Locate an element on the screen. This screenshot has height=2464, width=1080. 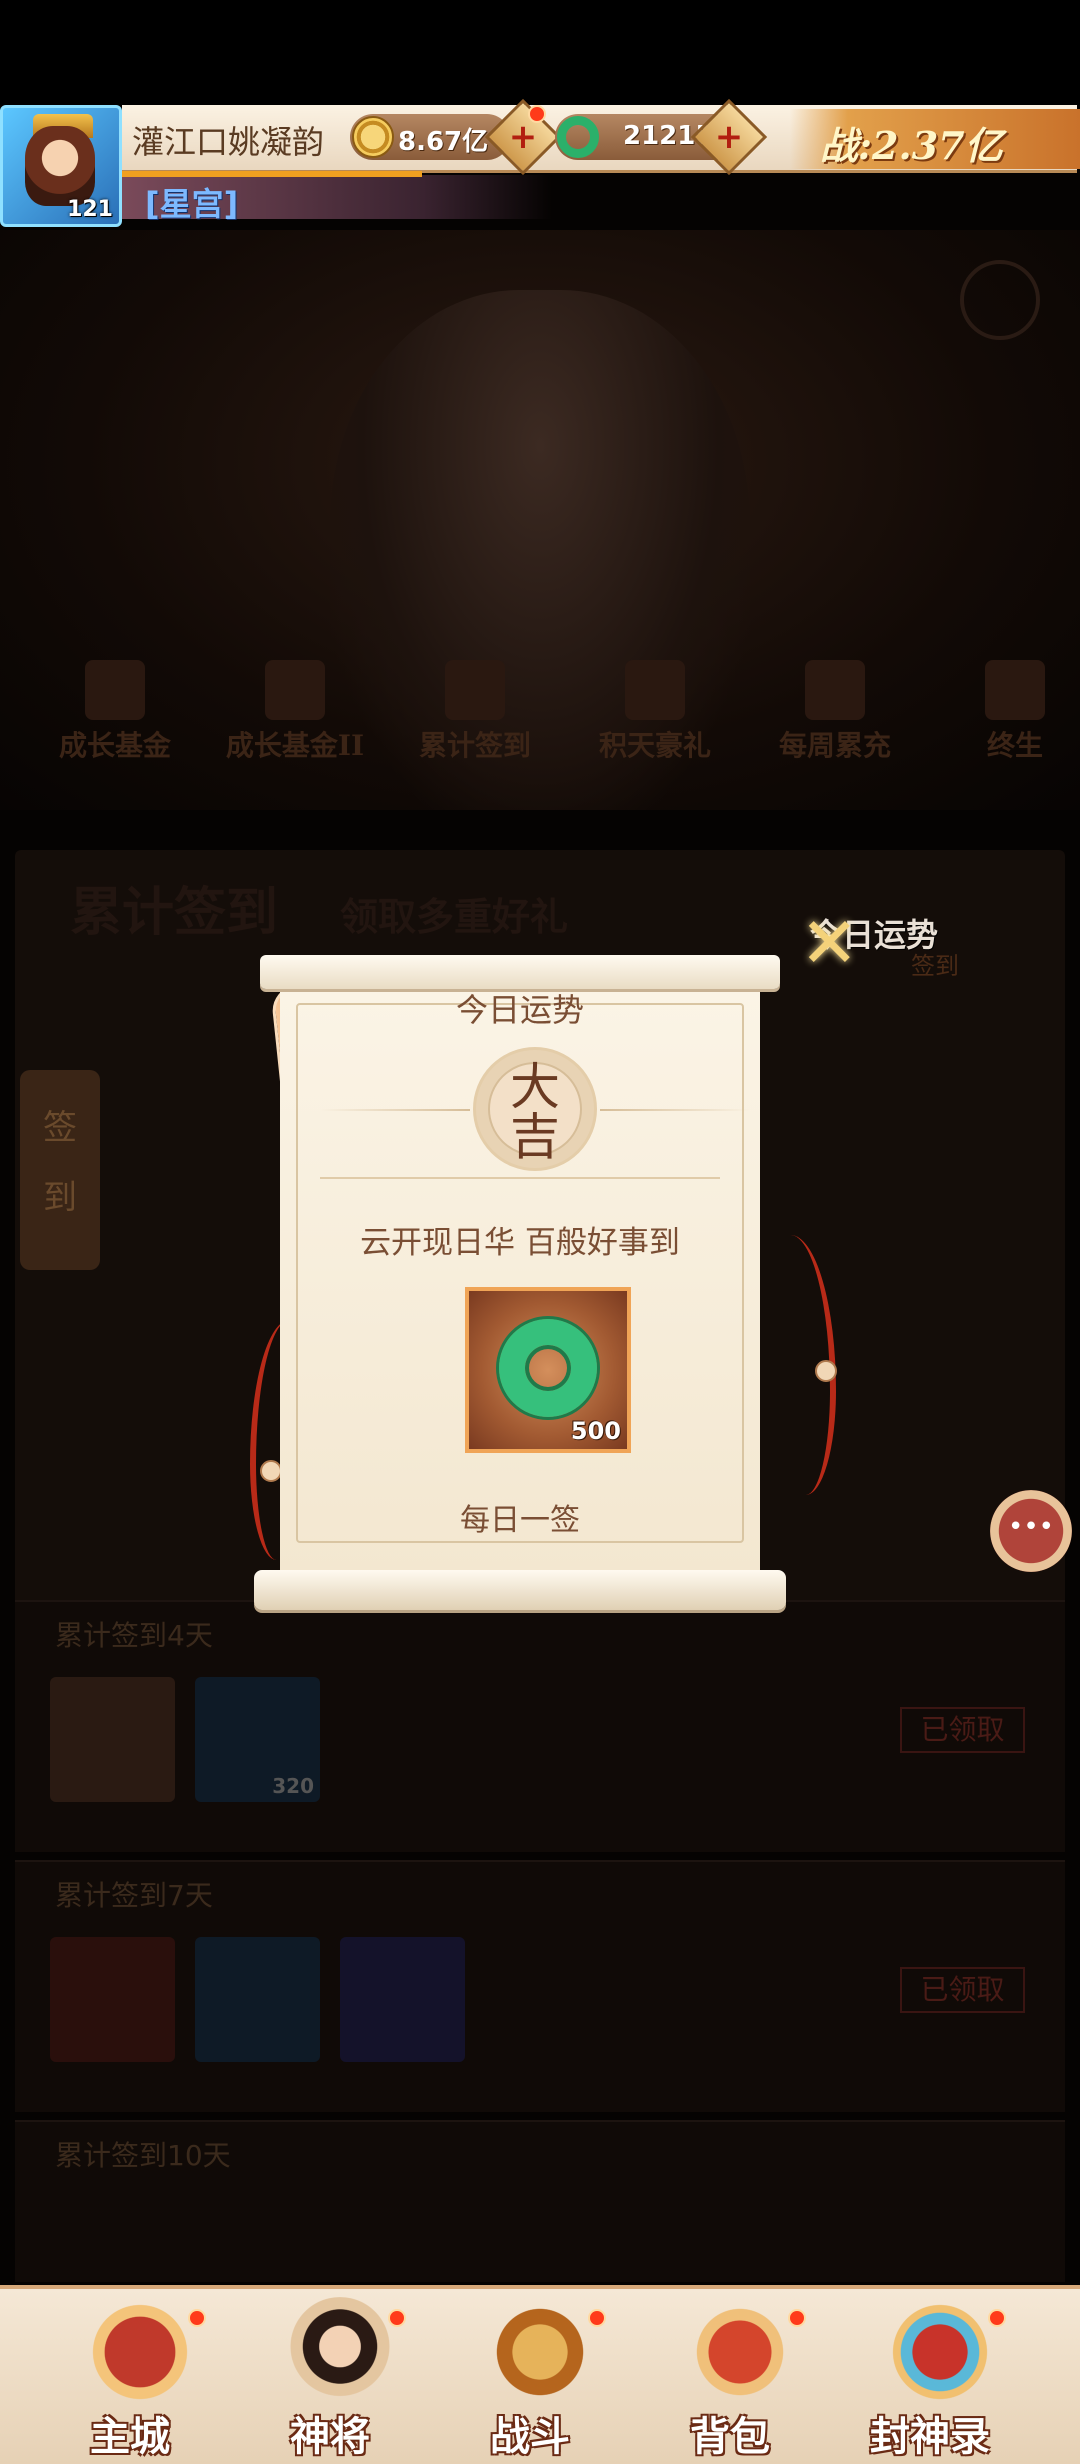
tab-label: 终生 is located at coordinates (1014, 745).